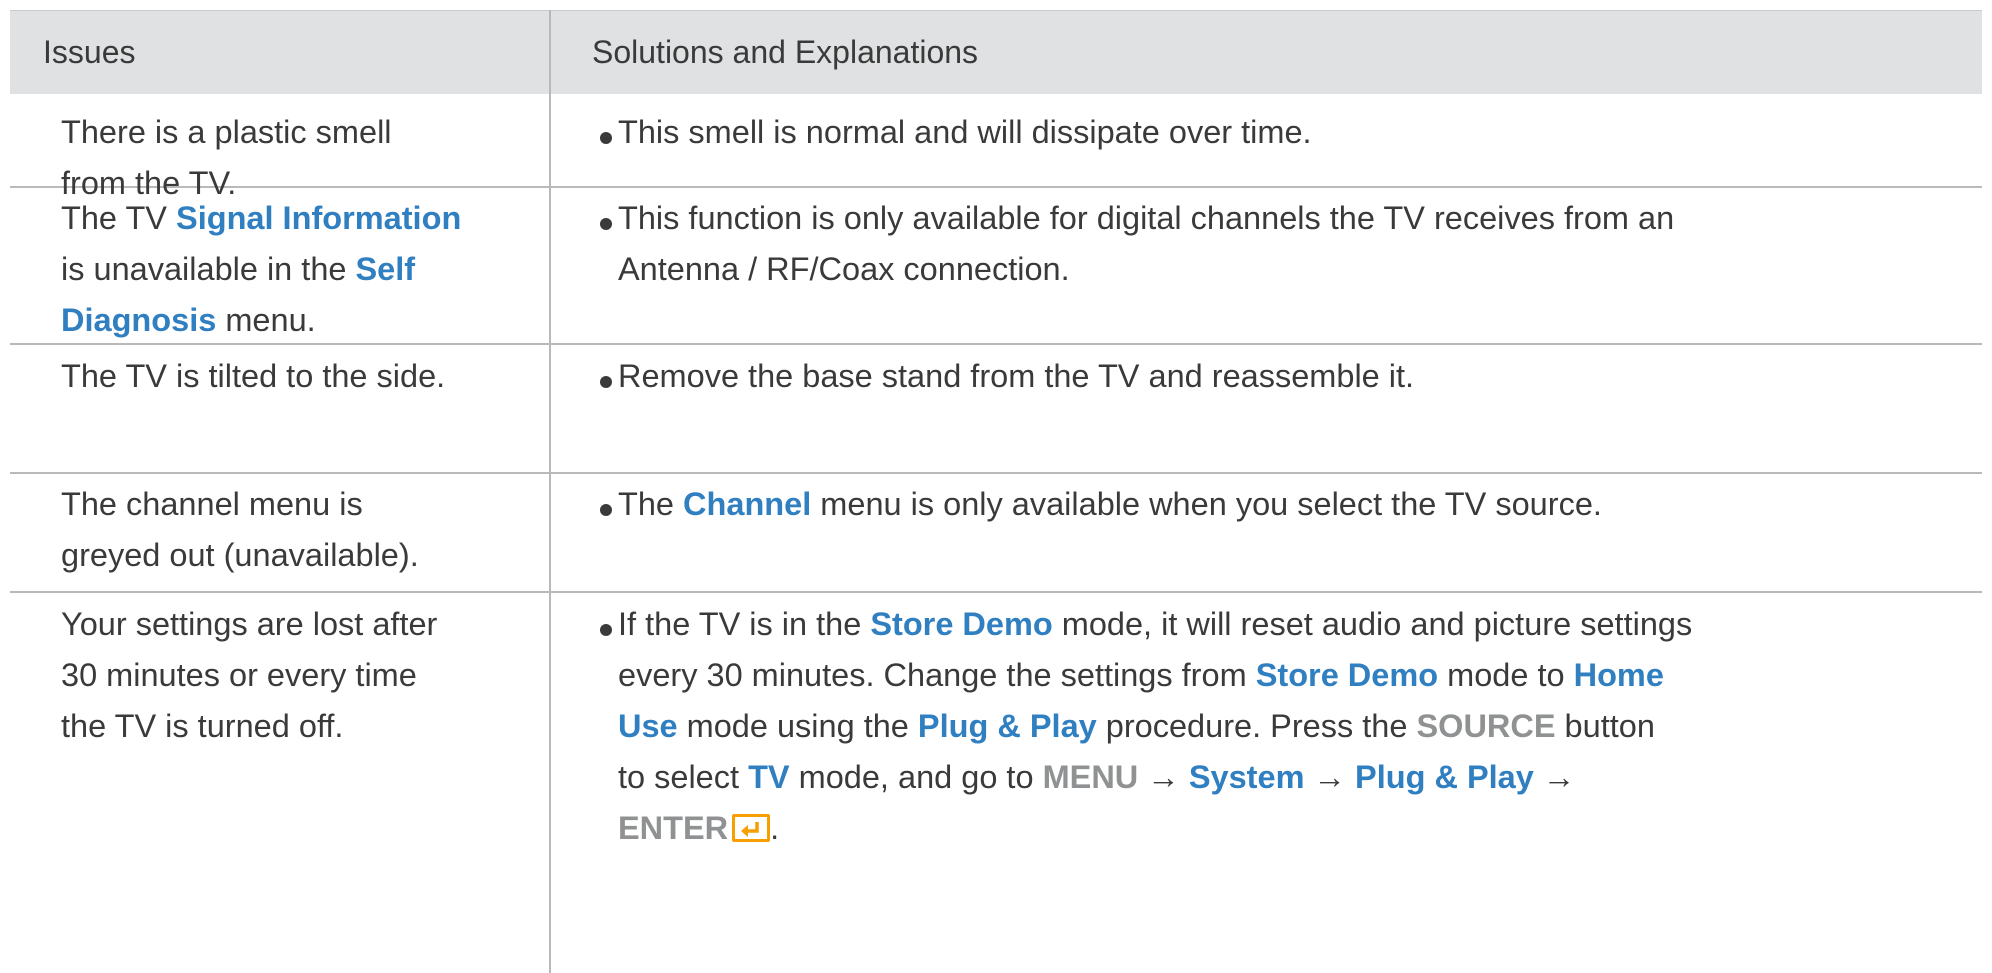  Describe the element at coordinates (385, 269) in the screenshot. I see `link-self: Self` at that location.